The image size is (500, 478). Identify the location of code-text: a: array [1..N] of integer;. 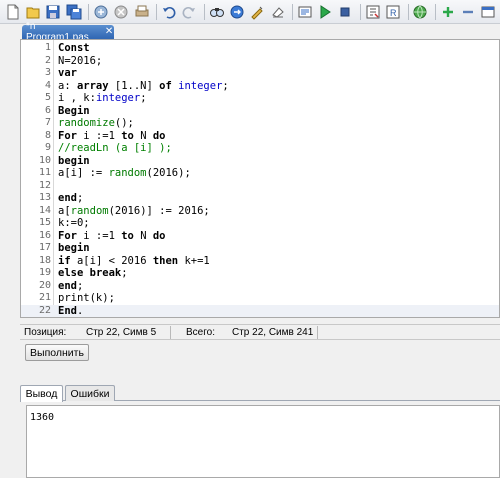
(143, 85).